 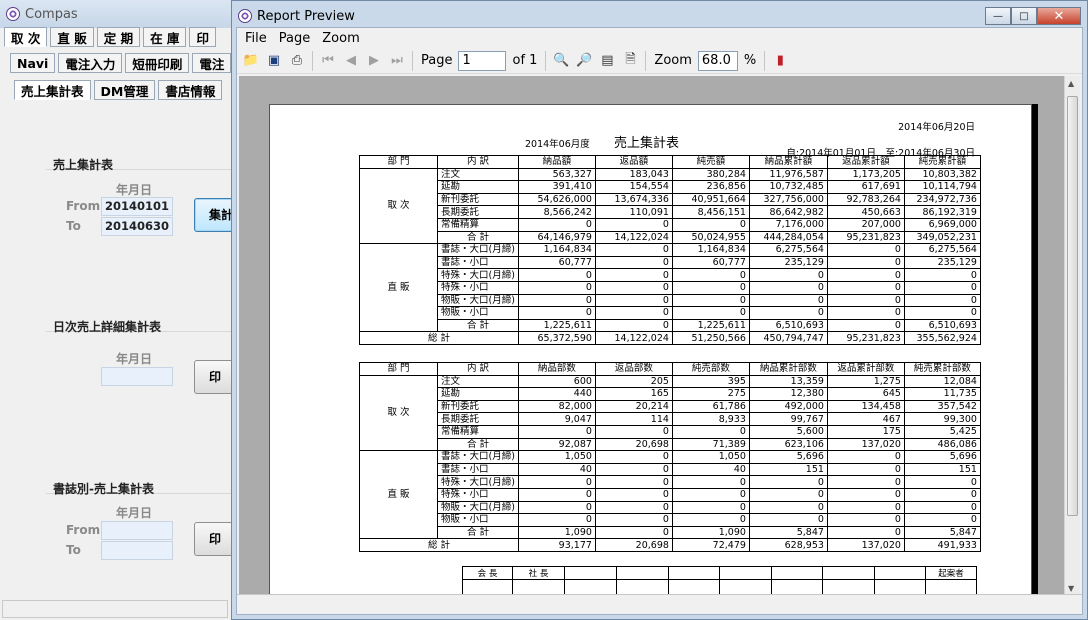 I want to click on scroll-thumb, so click(x=1072, y=306).